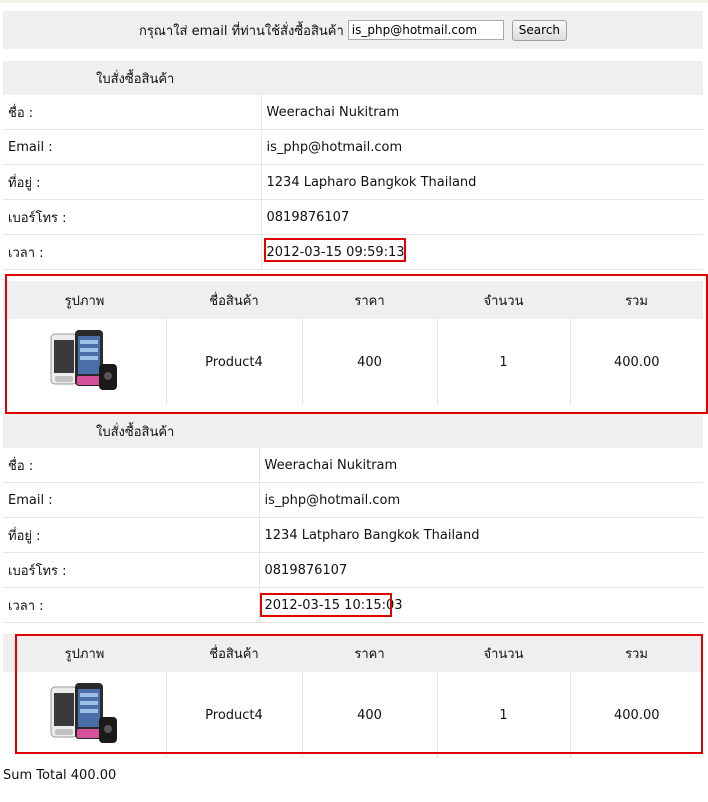  What do you see at coordinates (481, 535) in the screenshot?
I see `info-value: 1234 Latpharo Bangkok Thailand` at bounding box center [481, 535].